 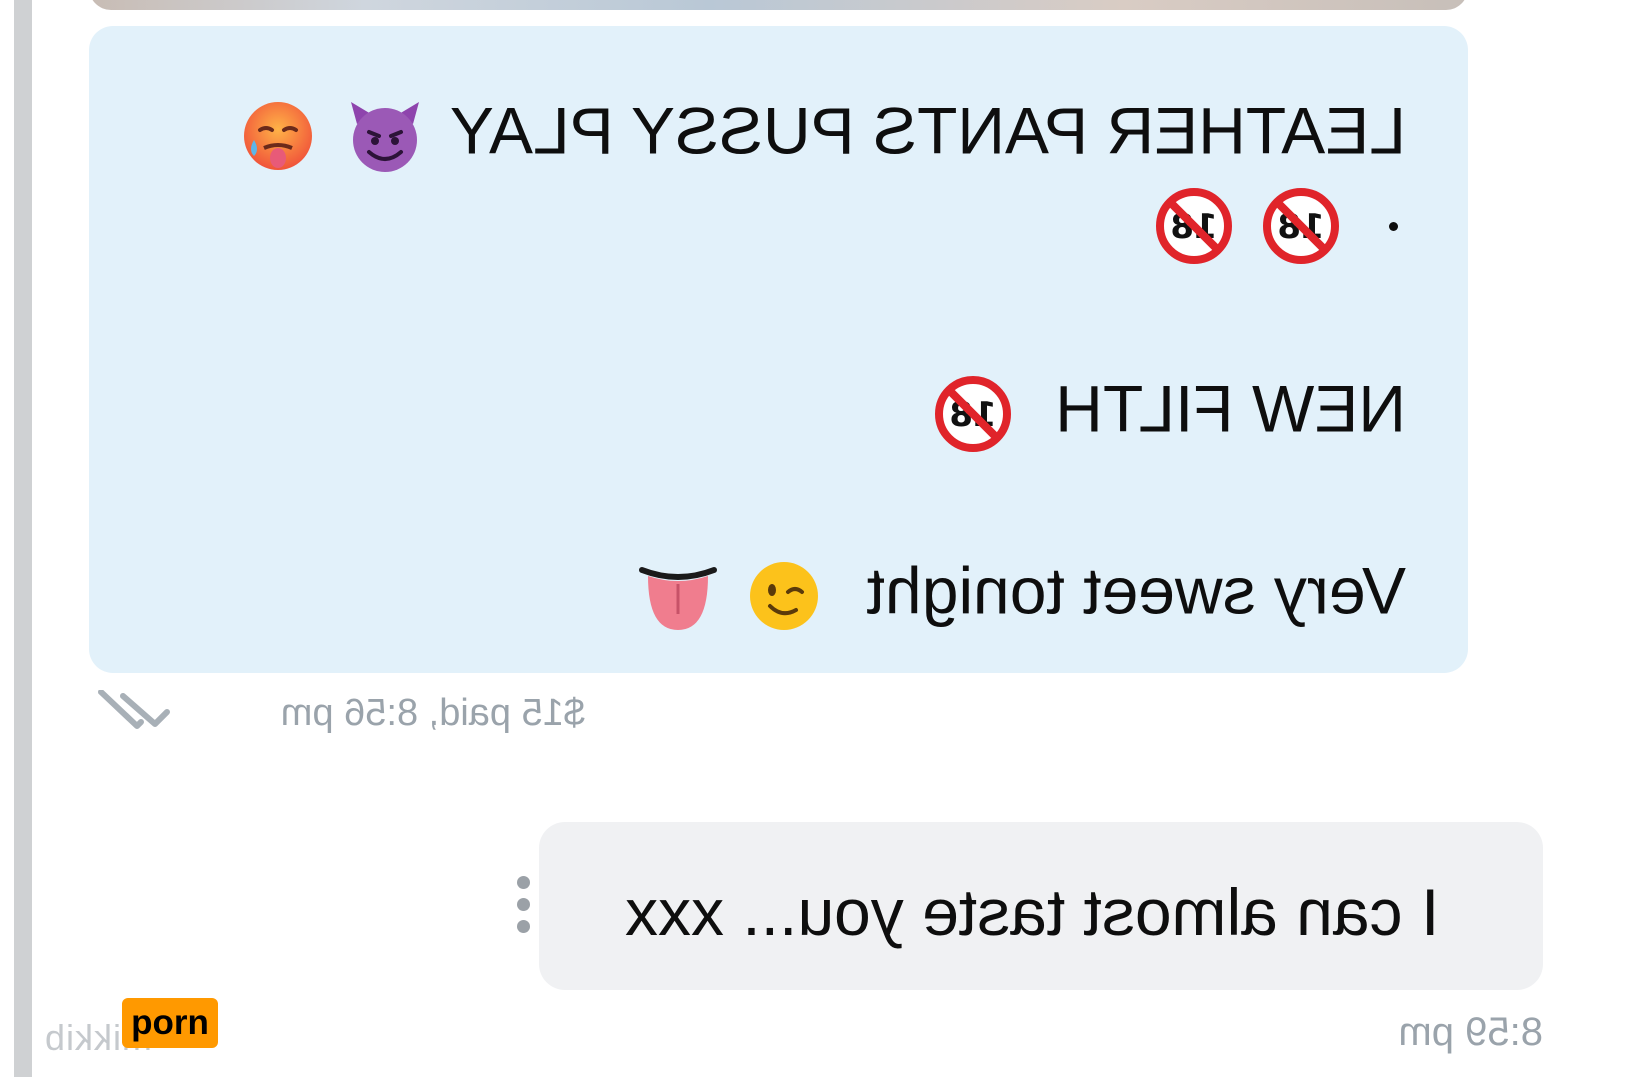 I want to click on devil-face-icon, so click(x=385, y=136).